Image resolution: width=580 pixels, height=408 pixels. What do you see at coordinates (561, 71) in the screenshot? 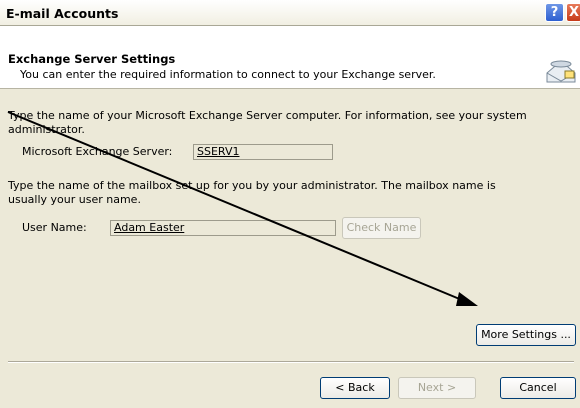
I see `server-mail-icon` at bounding box center [561, 71].